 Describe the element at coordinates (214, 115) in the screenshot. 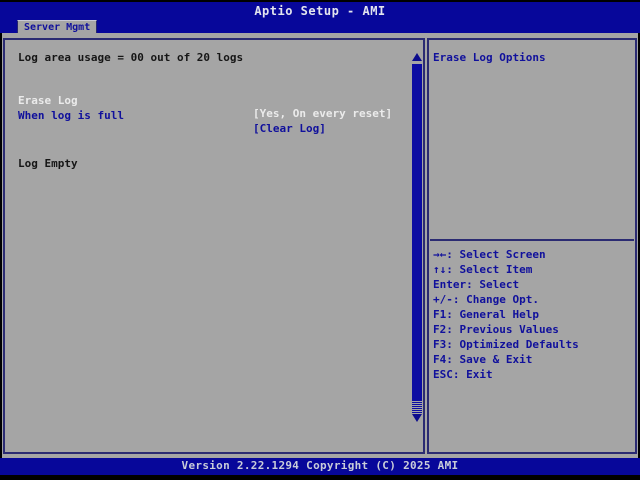

I see `option-row-when-log-full: When log is full [Clear Log]` at that location.